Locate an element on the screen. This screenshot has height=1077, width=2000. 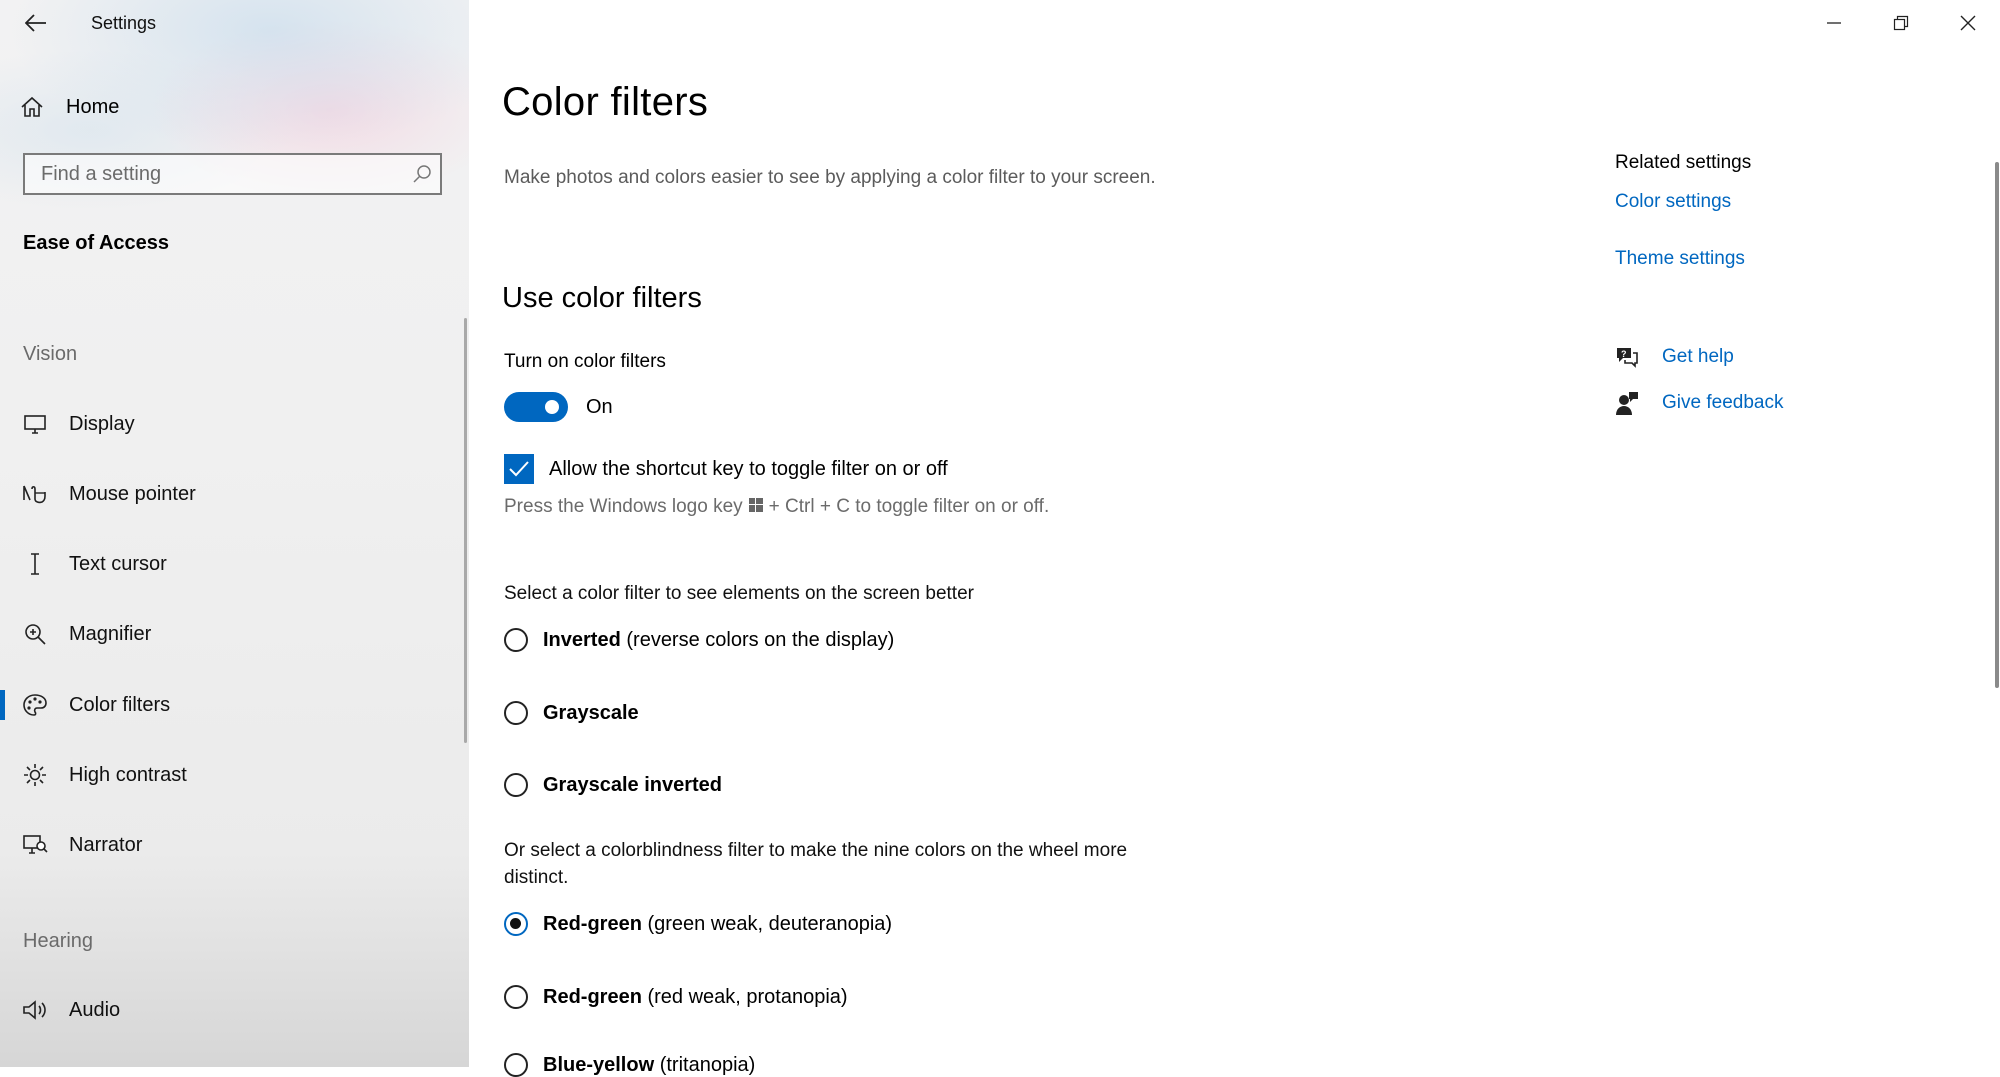
radio-grayscale: Grayscale is located at coordinates (571, 713).